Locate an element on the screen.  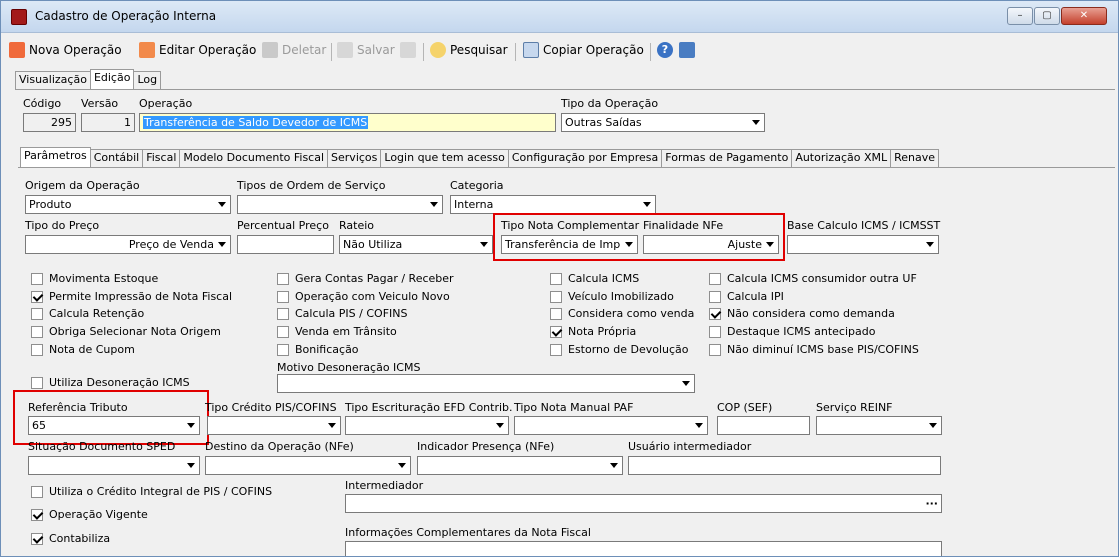
tipo-preco-select: Preço de Venda is located at coordinates (128, 244).